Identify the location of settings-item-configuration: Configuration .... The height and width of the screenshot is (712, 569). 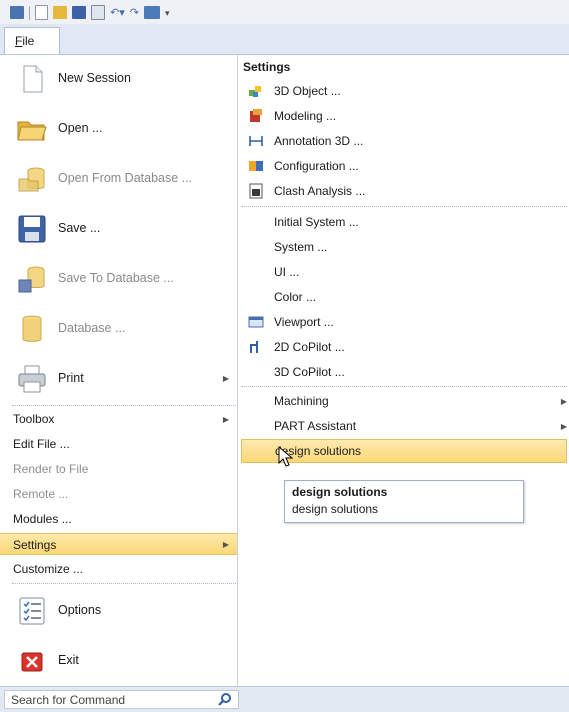
(404, 166).